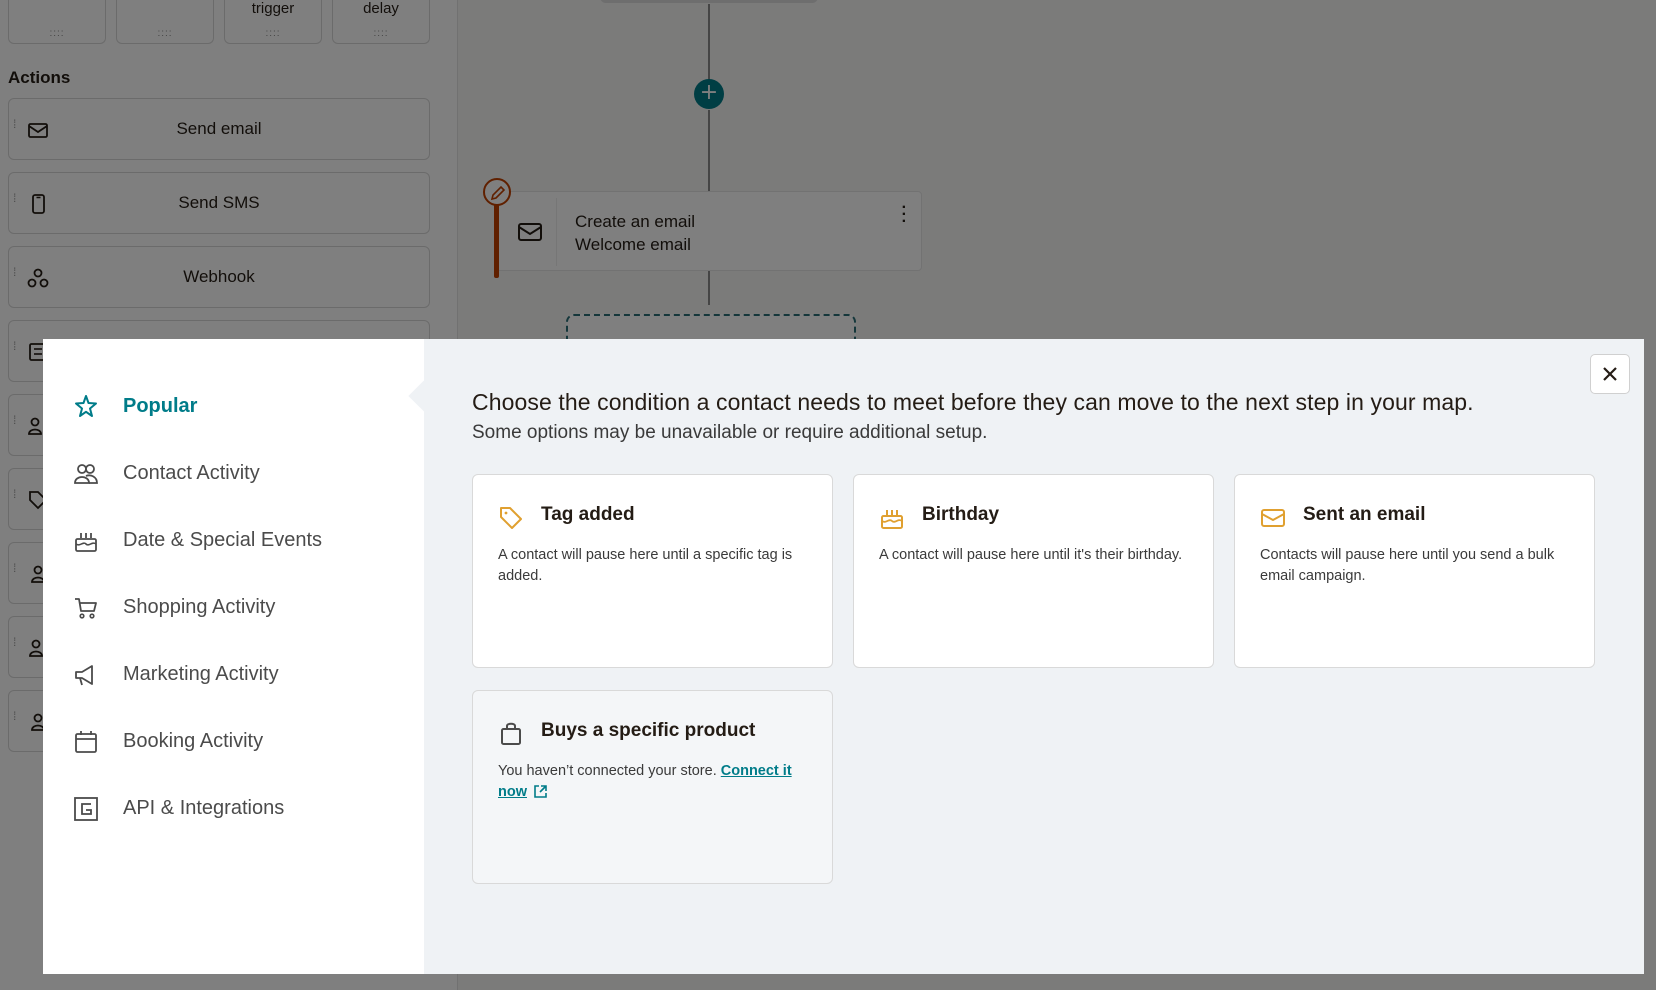 This screenshot has width=1656, height=990. I want to click on nav-label: Marketing Activity, so click(201, 674).